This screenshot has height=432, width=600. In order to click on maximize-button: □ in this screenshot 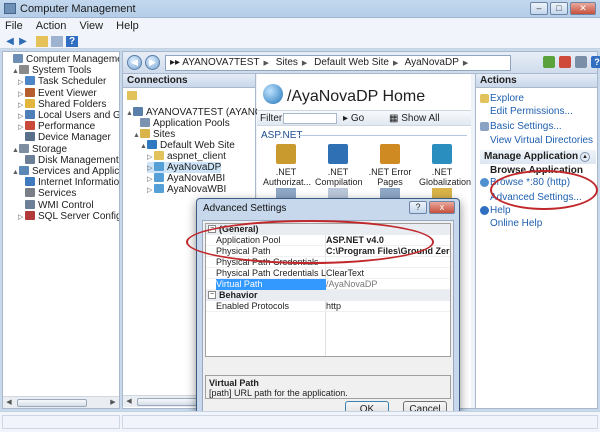, I will do `click(559, 8)`.